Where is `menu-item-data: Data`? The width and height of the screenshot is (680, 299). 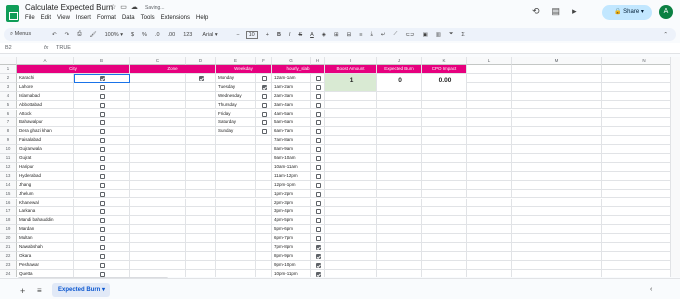 menu-item-data: Data is located at coordinates (128, 18).